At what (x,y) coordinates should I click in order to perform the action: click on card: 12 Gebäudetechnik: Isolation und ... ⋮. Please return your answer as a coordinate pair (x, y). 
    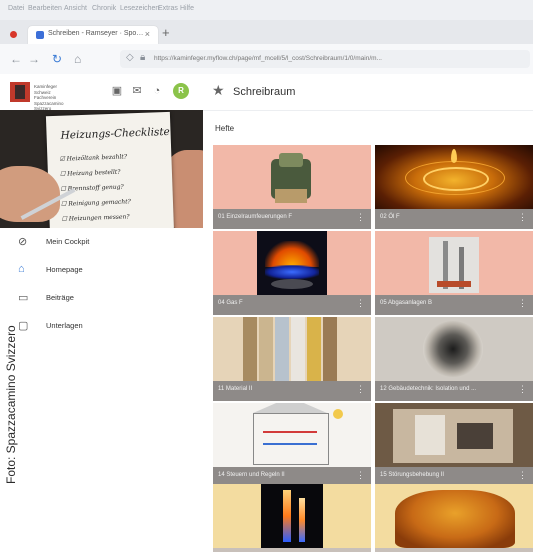
    Looking at the image, I should click on (454, 359).